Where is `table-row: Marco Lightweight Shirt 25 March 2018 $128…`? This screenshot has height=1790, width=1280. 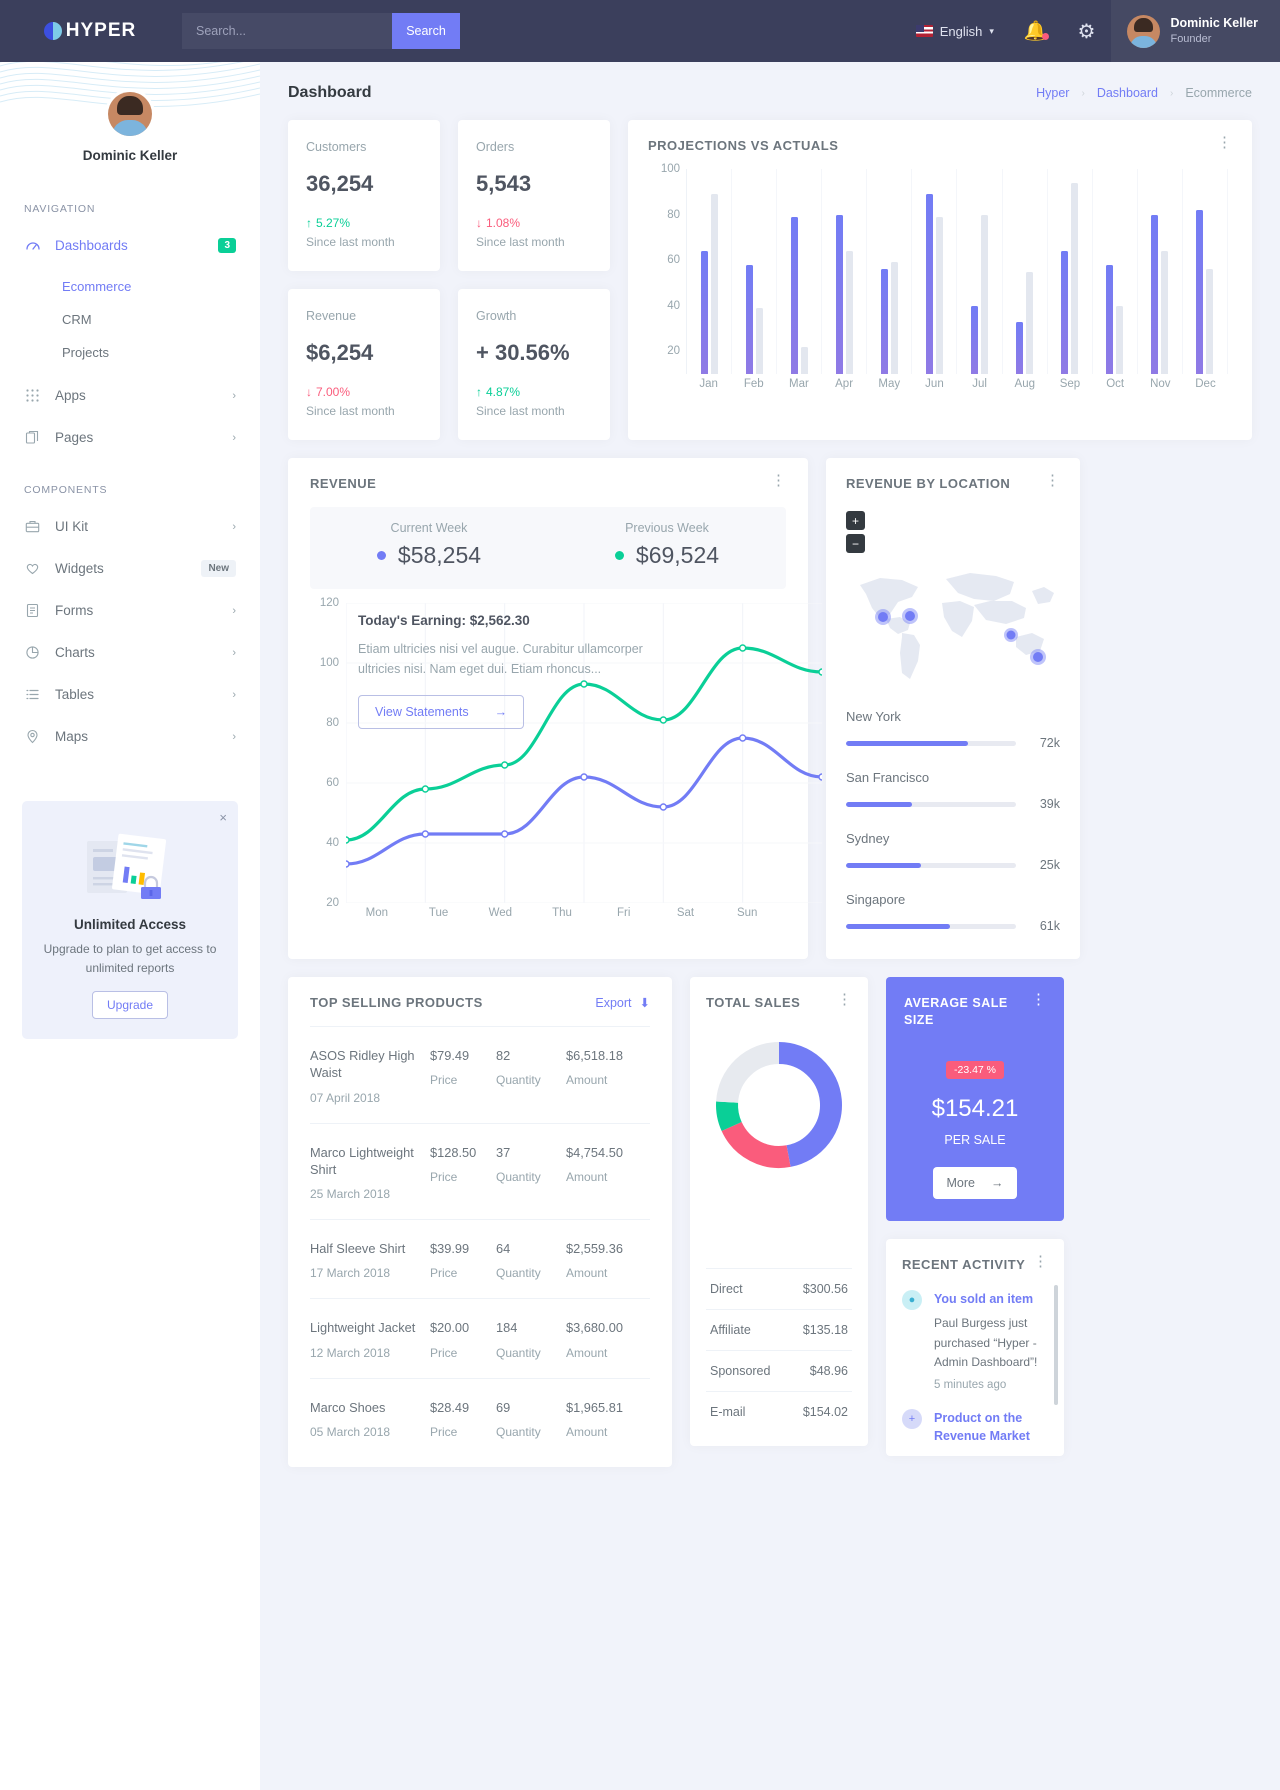 table-row: Marco Lightweight Shirt 25 March 2018 $128… is located at coordinates (480, 1171).